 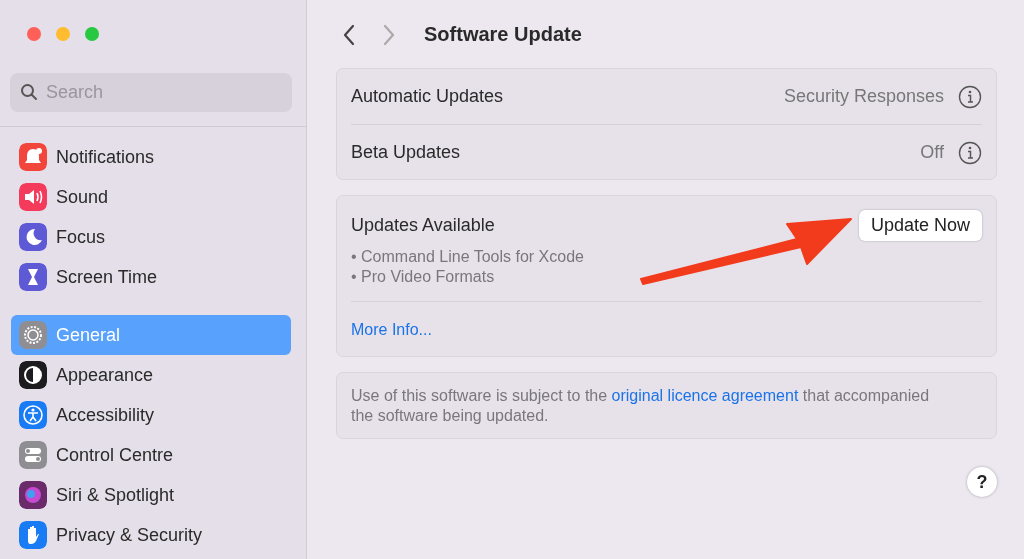 What do you see at coordinates (151, 197) in the screenshot?
I see `sidebar-item: Sound` at bounding box center [151, 197].